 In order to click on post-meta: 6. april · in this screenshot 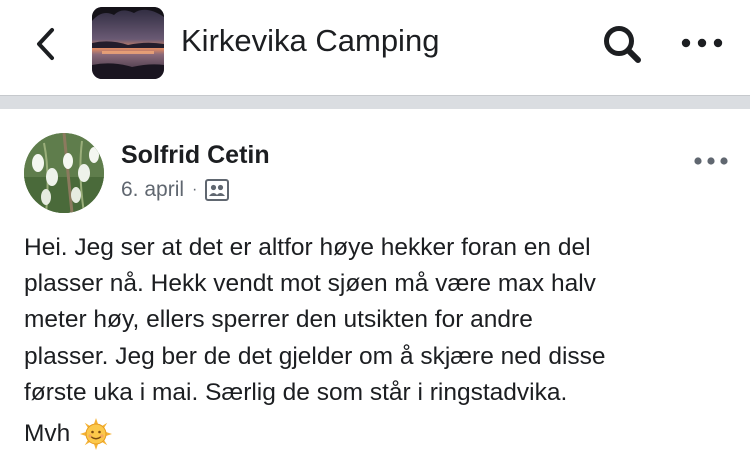, I will do `click(175, 190)`.